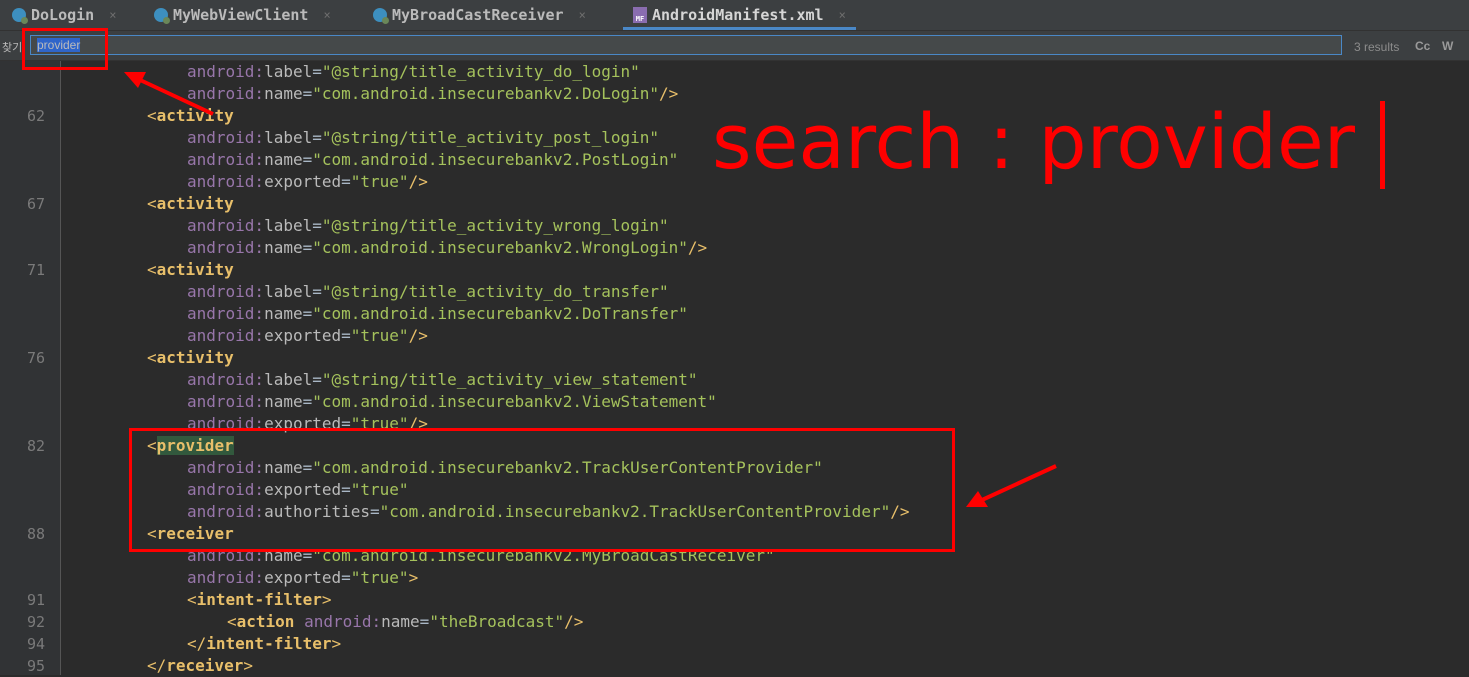  I want to click on tab-androidmanifest: MF AndroidManifest.xml ×, so click(739, 15).